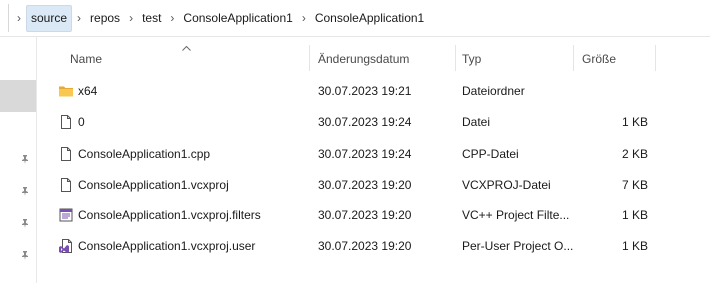 The height and width of the screenshot is (283, 710). Describe the element at coordinates (386, 59) in the screenshot. I see `column-header-date: Änderungsdatum` at that location.